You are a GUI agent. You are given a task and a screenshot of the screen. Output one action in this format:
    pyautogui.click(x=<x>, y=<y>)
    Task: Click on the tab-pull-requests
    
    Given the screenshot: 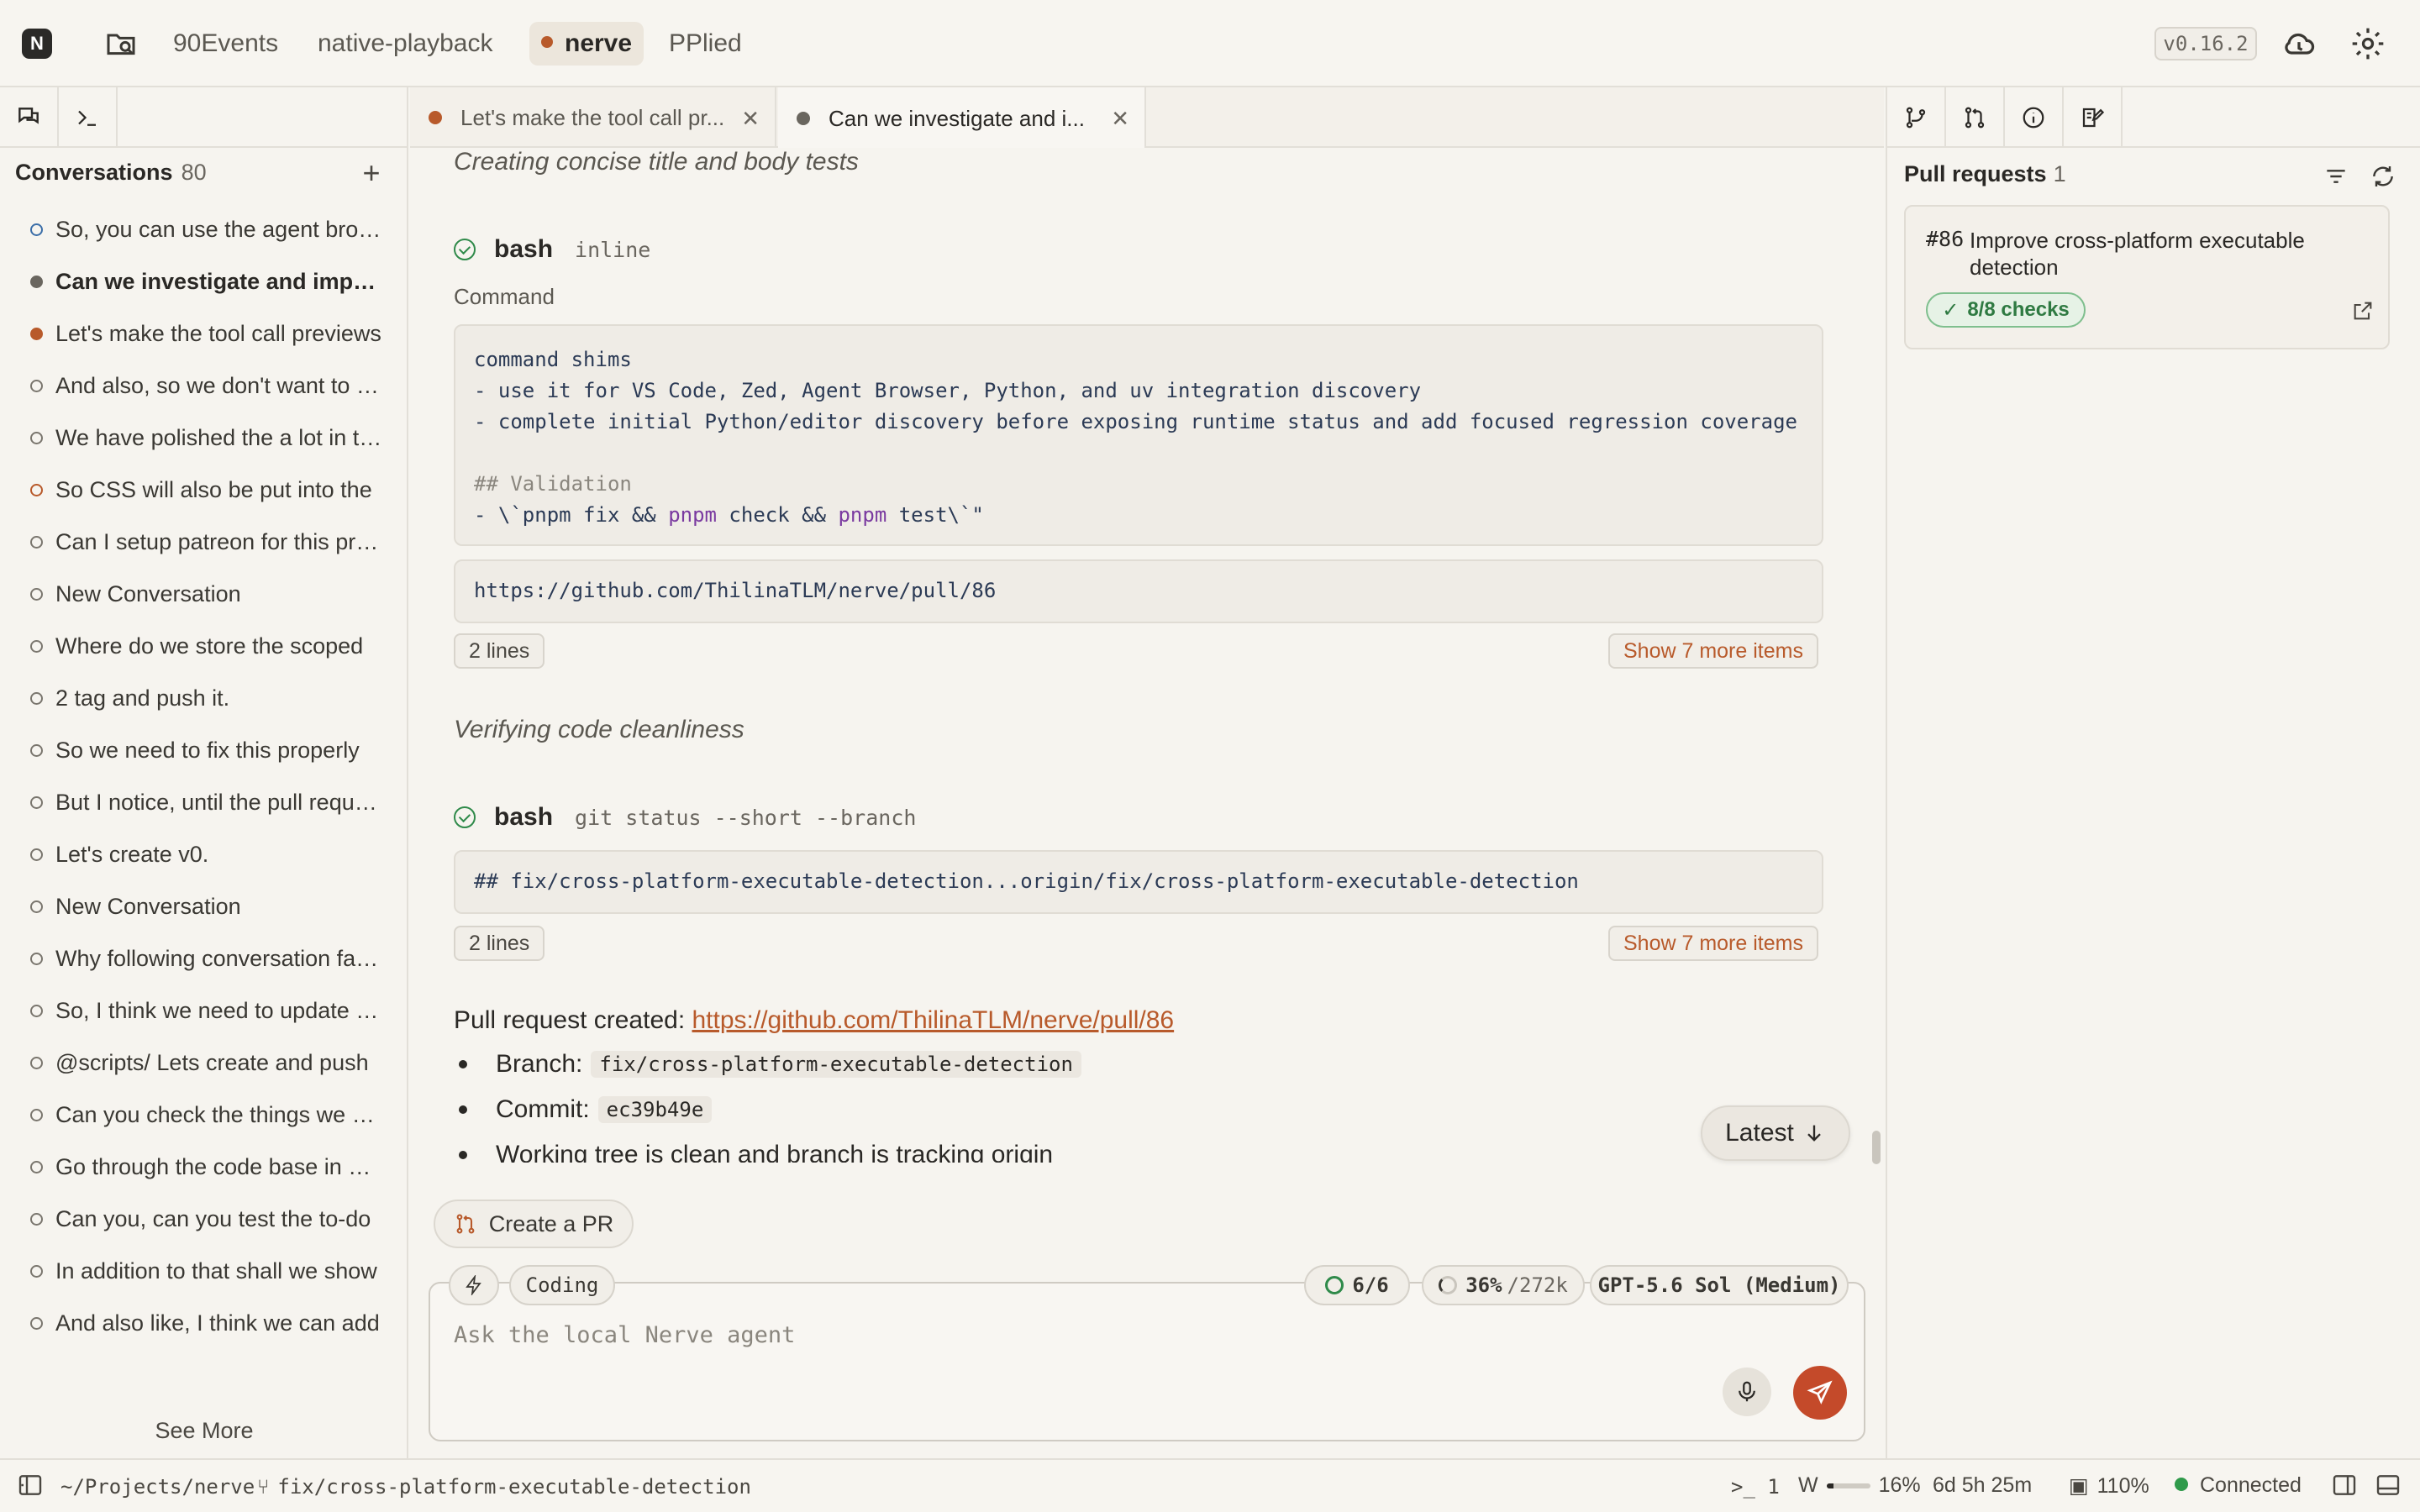 What is the action you would take?
    pyautogui.click(x=1976, y=117)
    